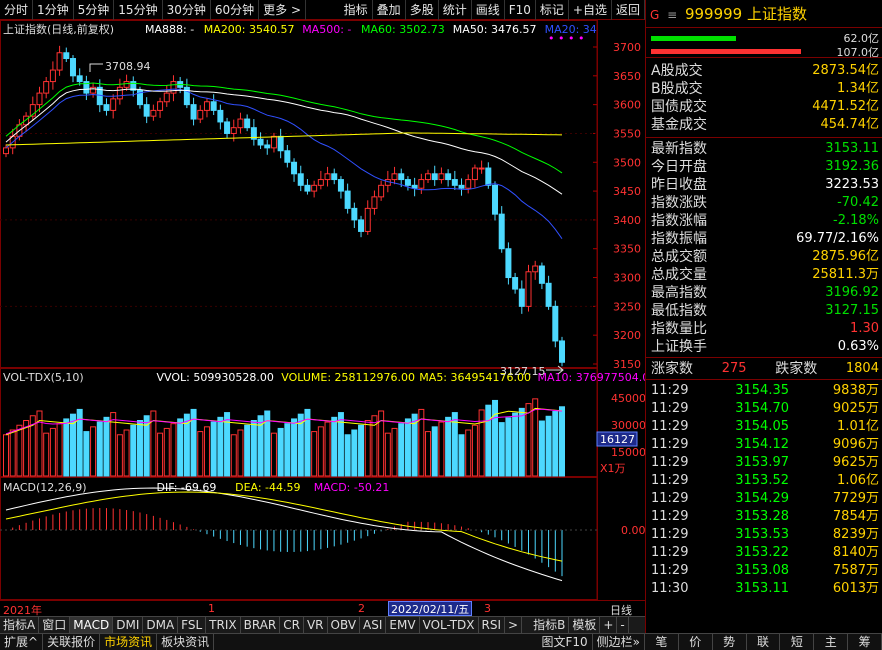  What do you see at coordinates (831, 642) in the screenshot?
I see `panel-tab-5: 主` at bounding box center [831, 642].